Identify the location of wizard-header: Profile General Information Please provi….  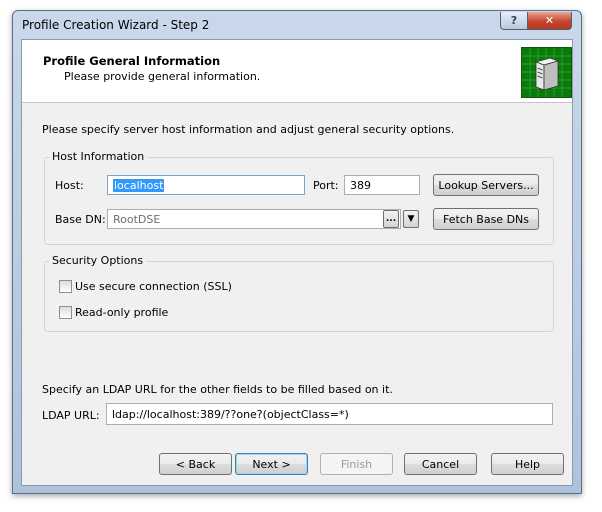
(297, 71).